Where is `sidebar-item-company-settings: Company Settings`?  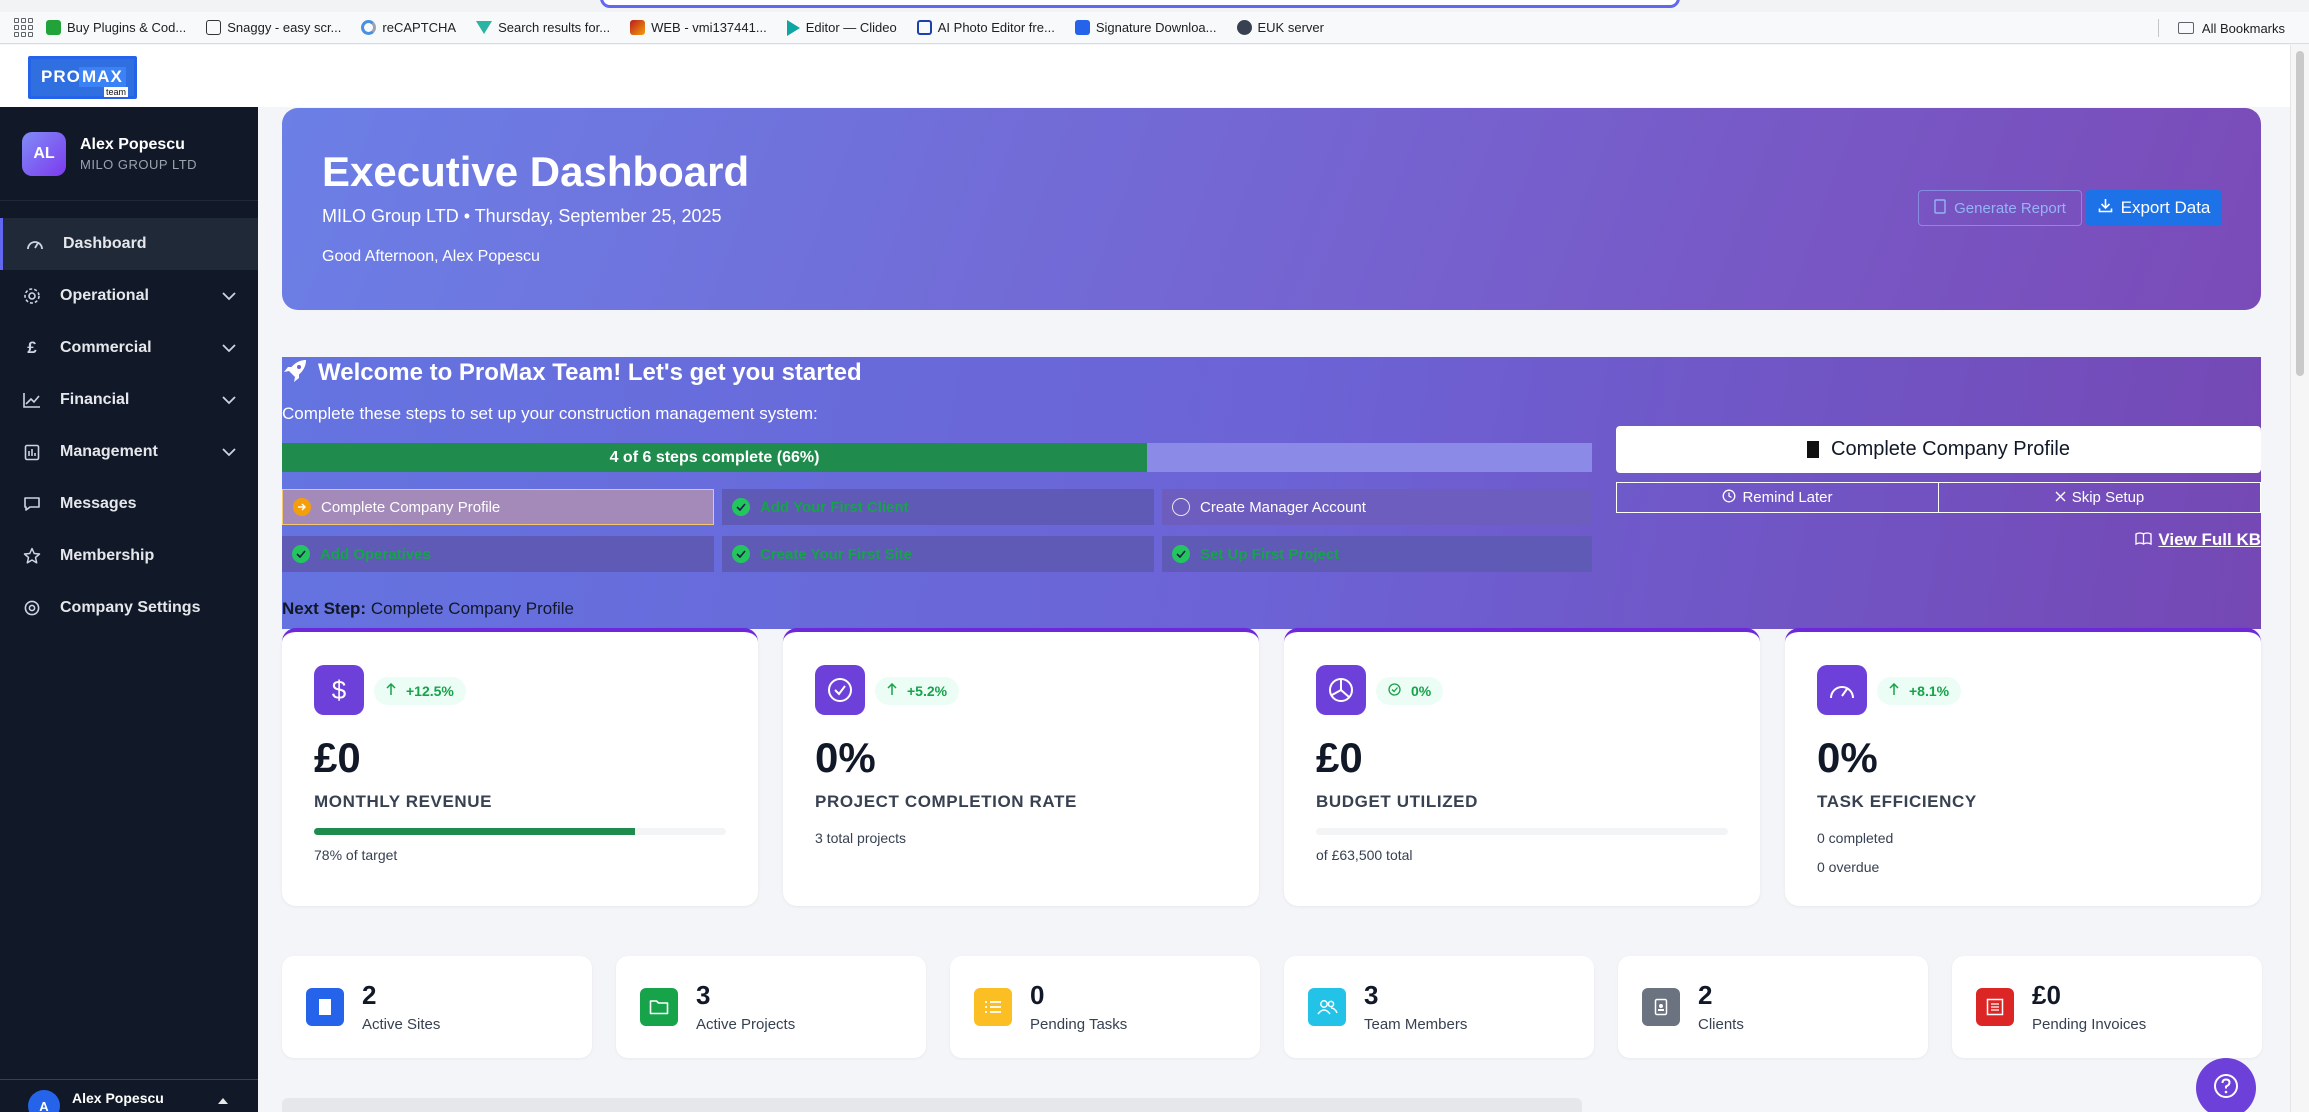 sidebar-item-company-settings: Company Settings is located at coordinates (129, 608).